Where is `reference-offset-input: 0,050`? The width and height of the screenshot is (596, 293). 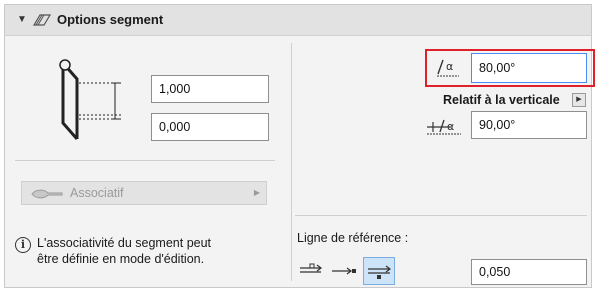 reference-offset-input: 0,050 is located at coordinates (529, 272).